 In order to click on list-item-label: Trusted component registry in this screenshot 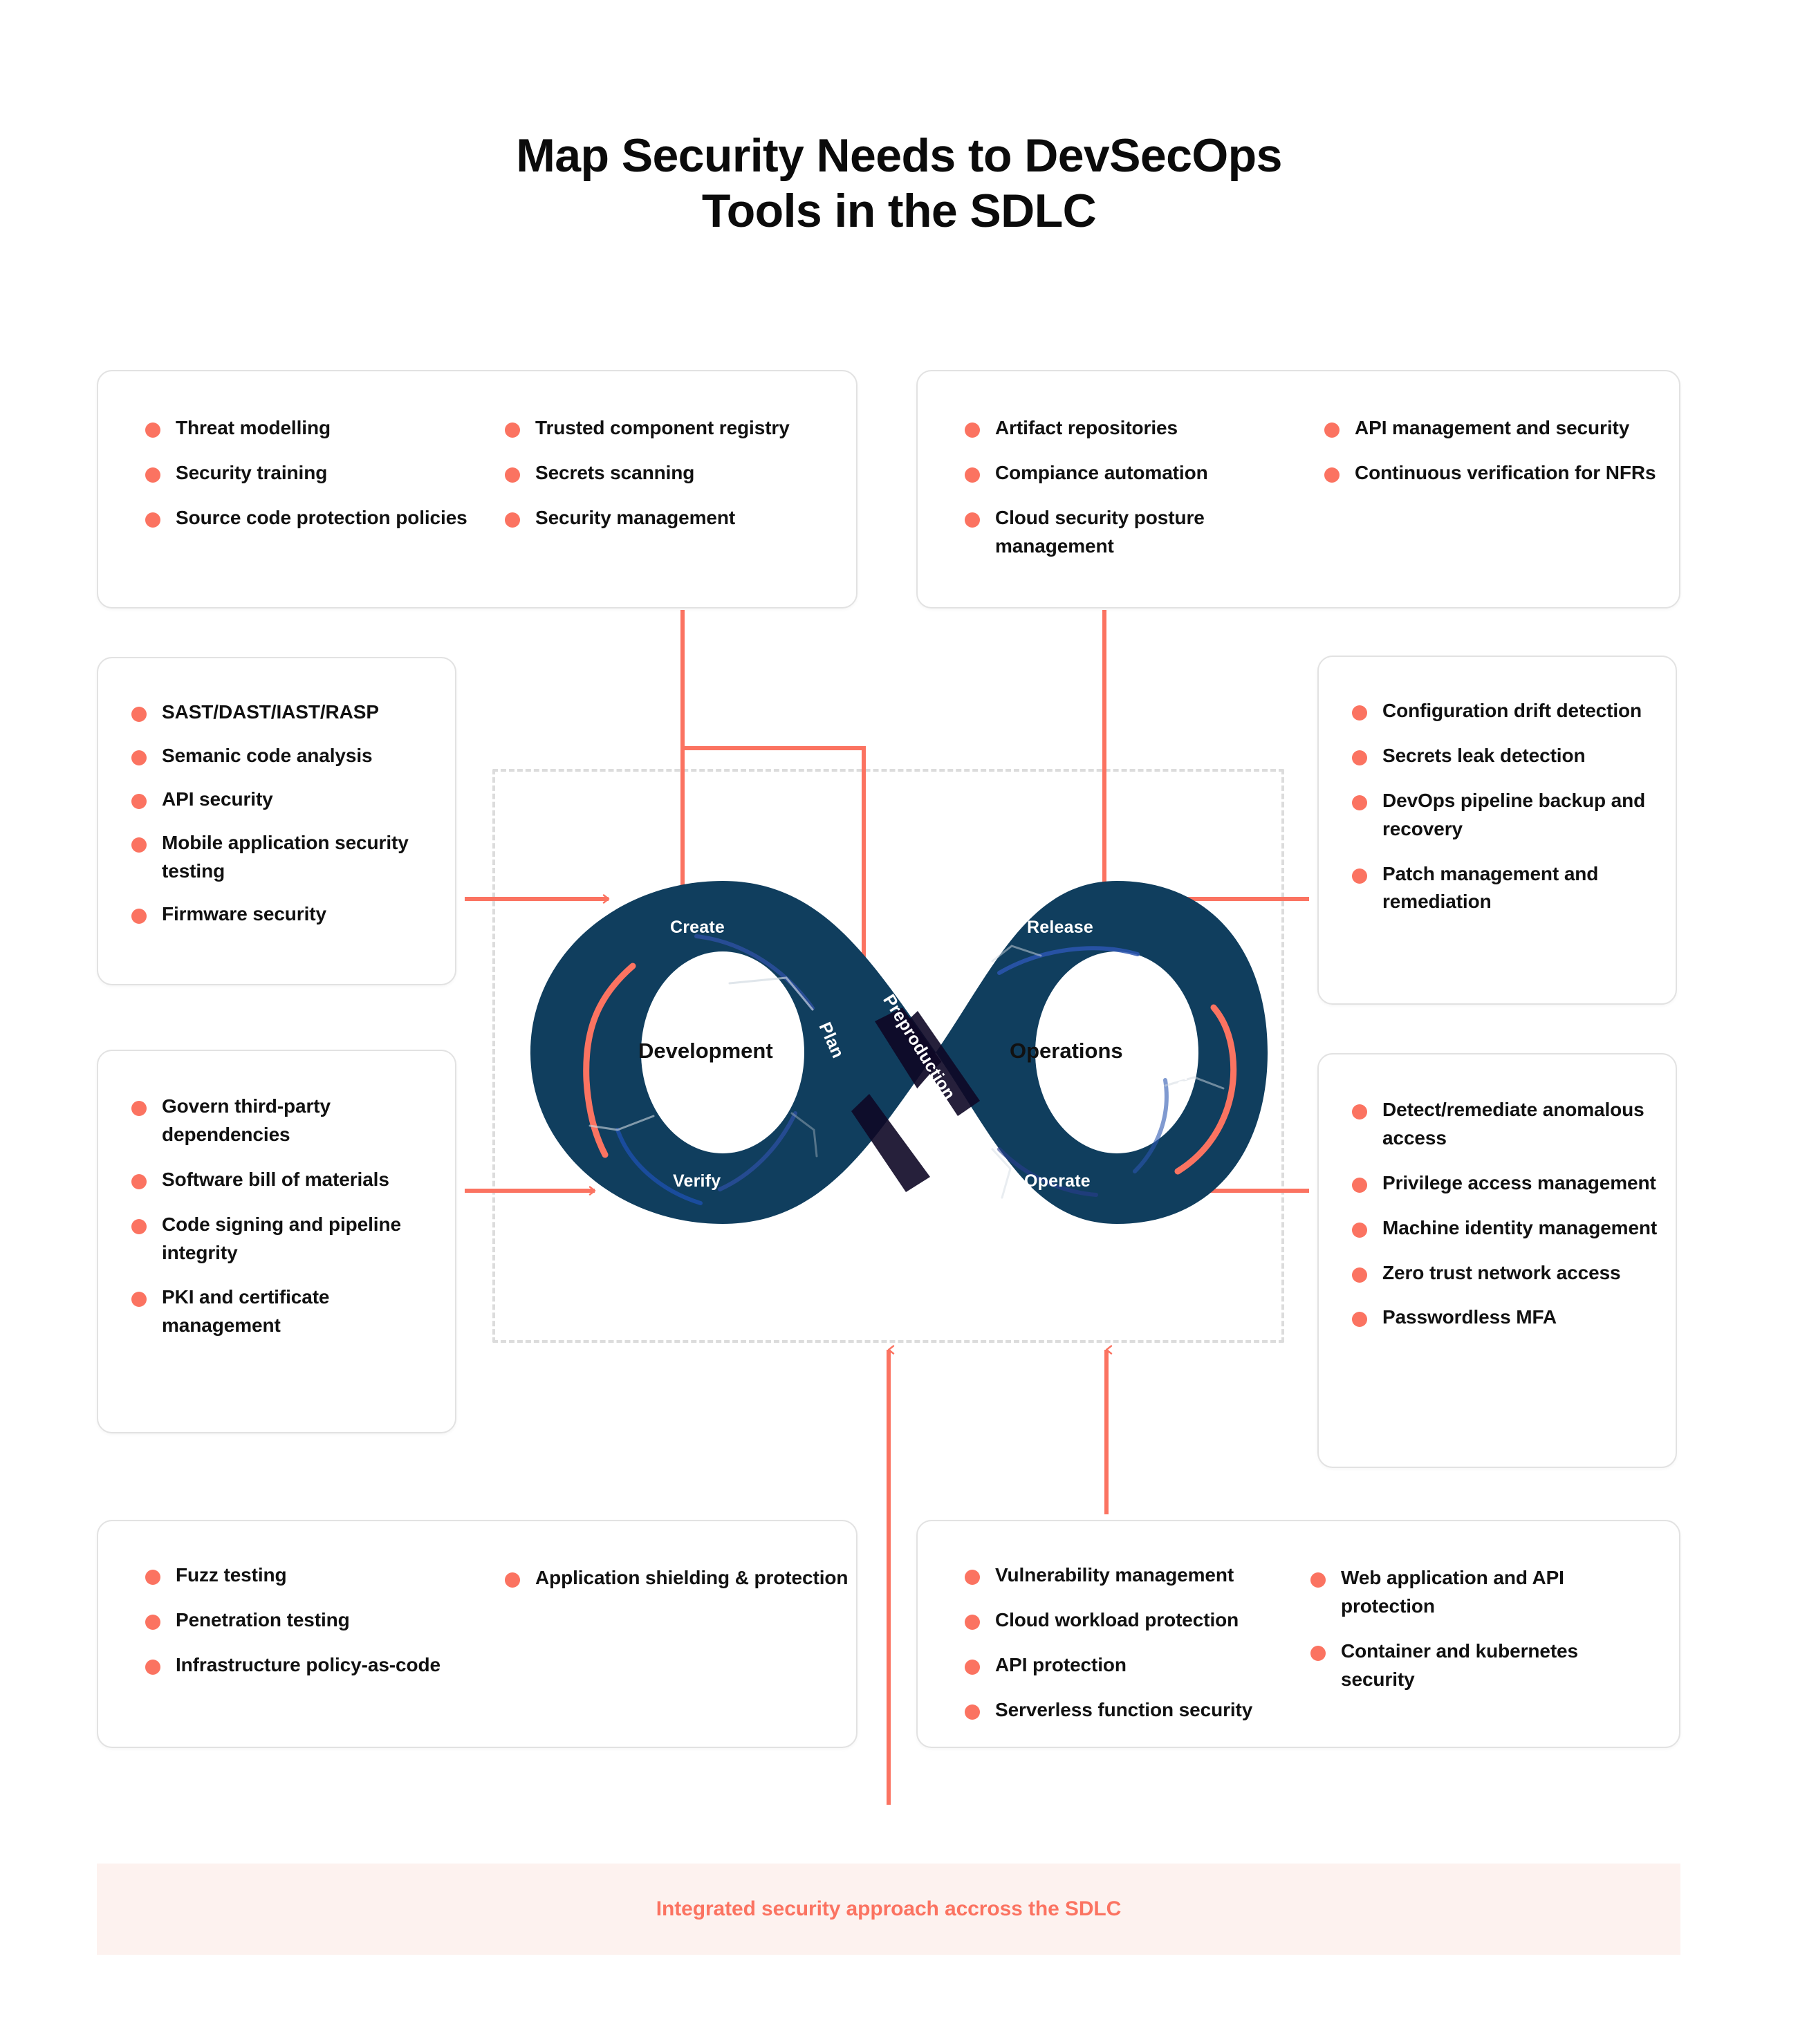, I will do `click(662, 427)`.